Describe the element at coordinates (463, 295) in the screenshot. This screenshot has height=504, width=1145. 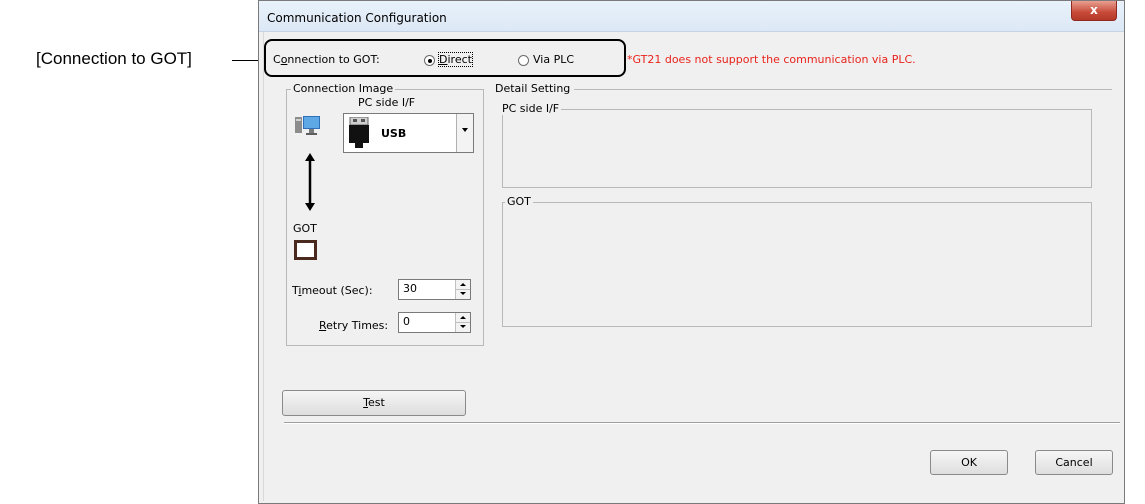
I see `timeout-down-icon` at that location.